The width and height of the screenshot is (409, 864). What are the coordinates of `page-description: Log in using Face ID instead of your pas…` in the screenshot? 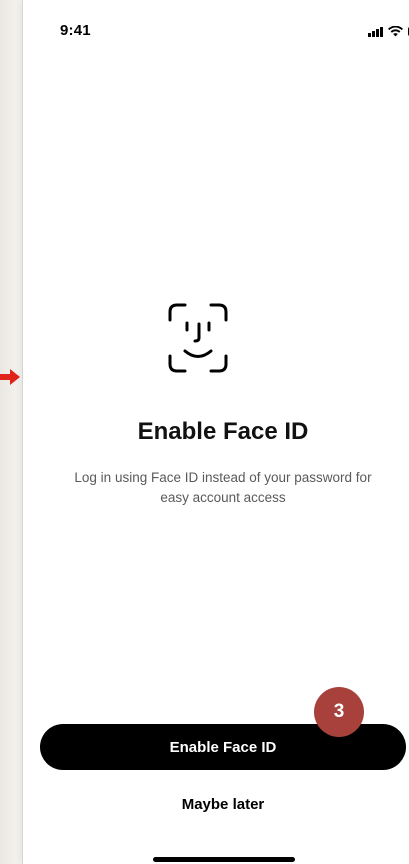 It's located at (223, 487).